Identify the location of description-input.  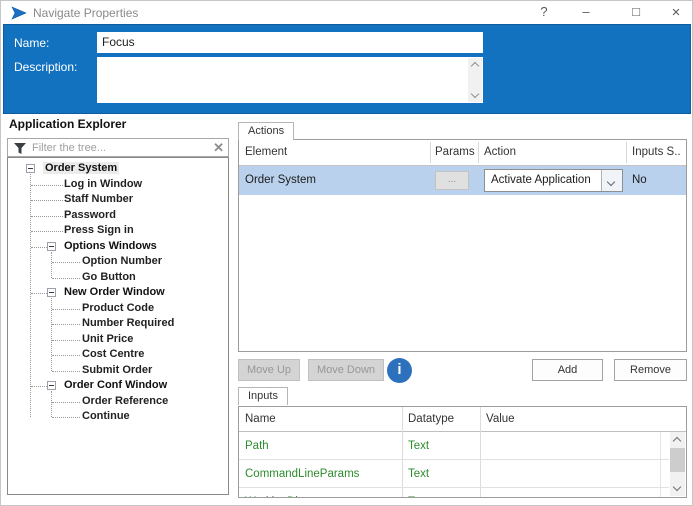
(290, 80).